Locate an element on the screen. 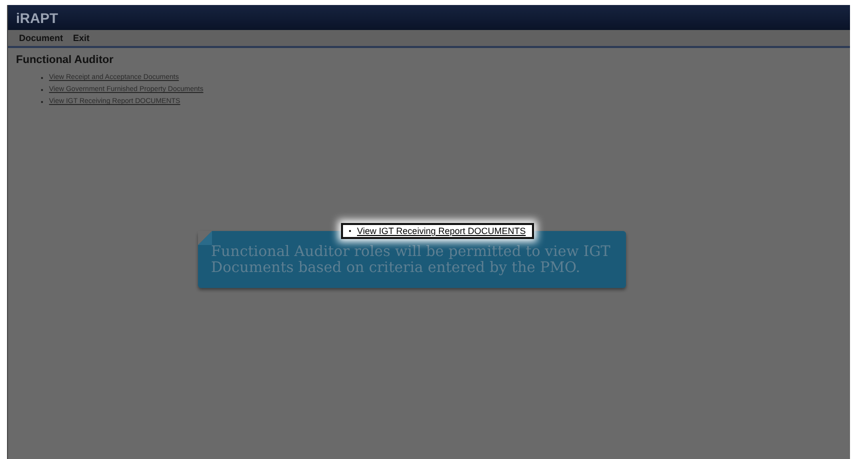  menu-item: Exit is located at coordinates (81, 38).